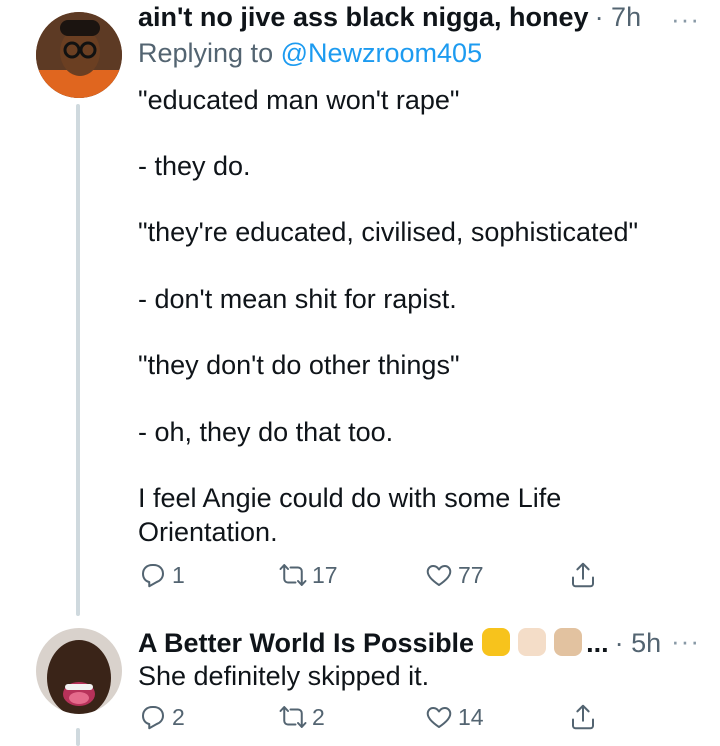 Image resolution: width=720 pixels, height=746 pixels. Describe the element at coordinates (454, 717) in the screenshot. I see `like-button: 14` at that location.